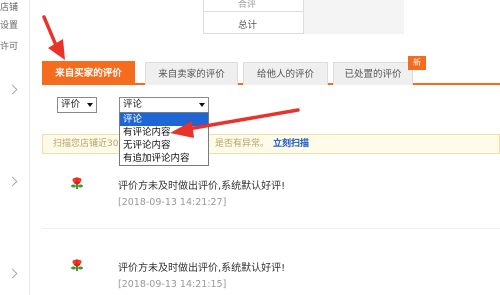 This screenshot has height=295, width=500. I want to click on feedback-time: [2018-09-13 14:21:27], so click(172, 202).